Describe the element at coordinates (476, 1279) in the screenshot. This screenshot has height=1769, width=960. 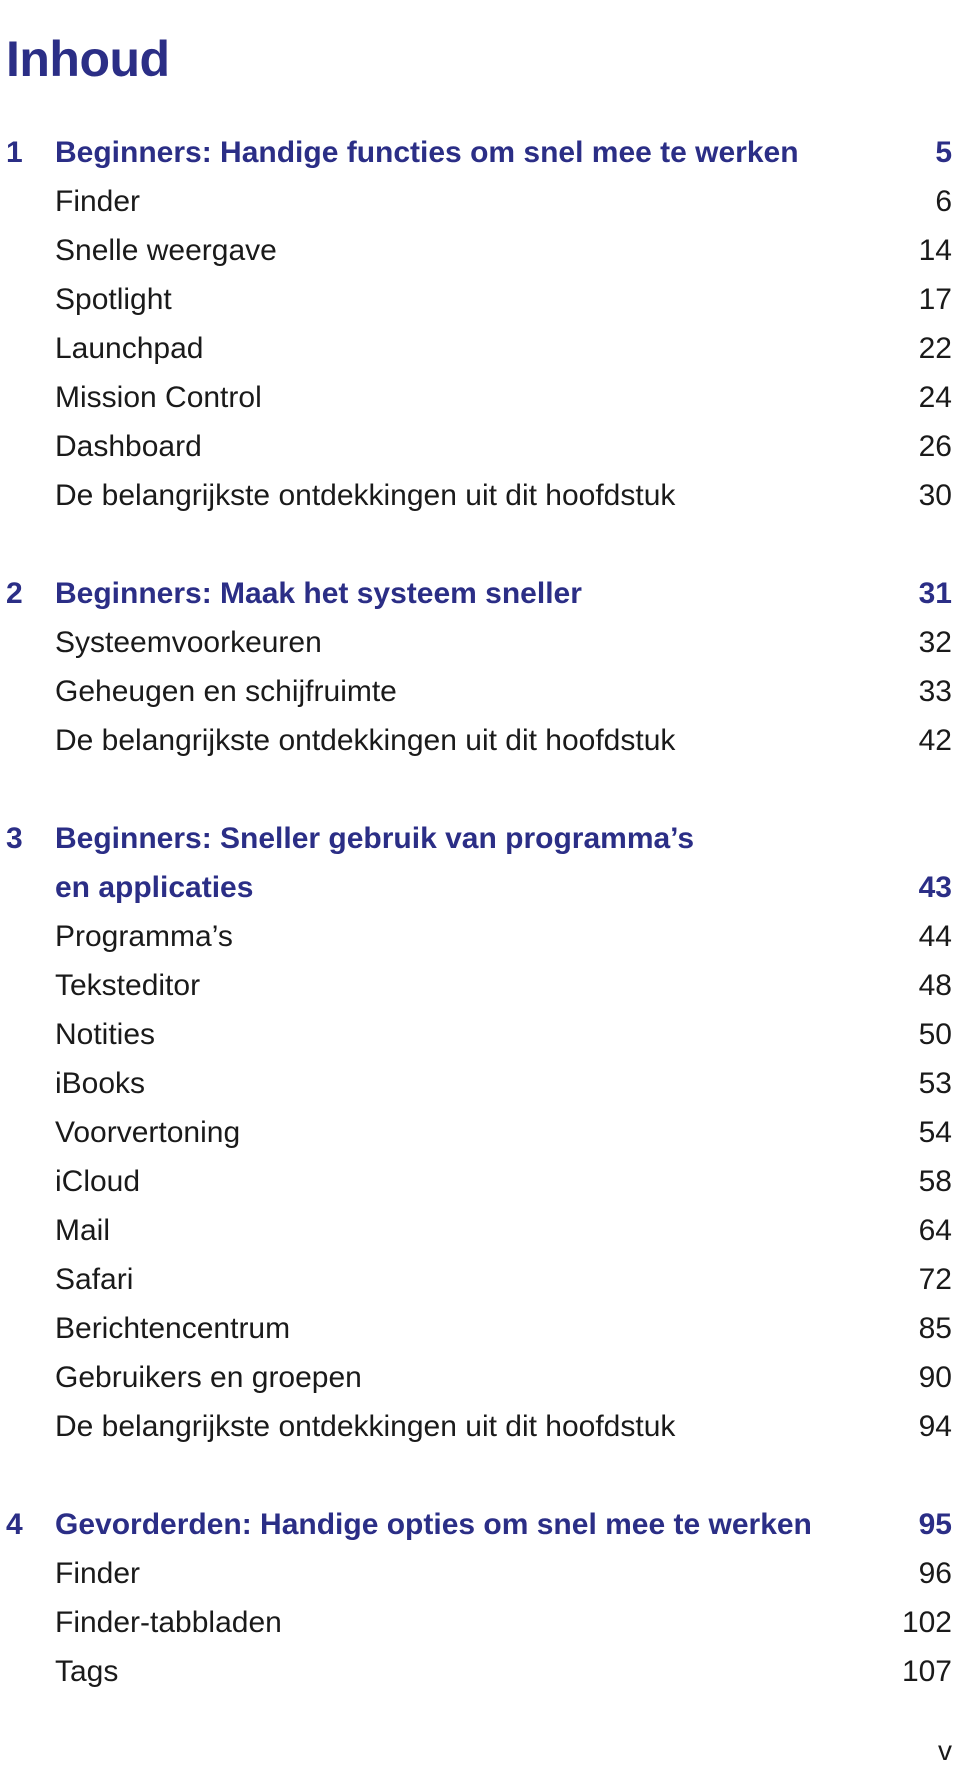
I see `toc-entry: Safari 72` at that location.